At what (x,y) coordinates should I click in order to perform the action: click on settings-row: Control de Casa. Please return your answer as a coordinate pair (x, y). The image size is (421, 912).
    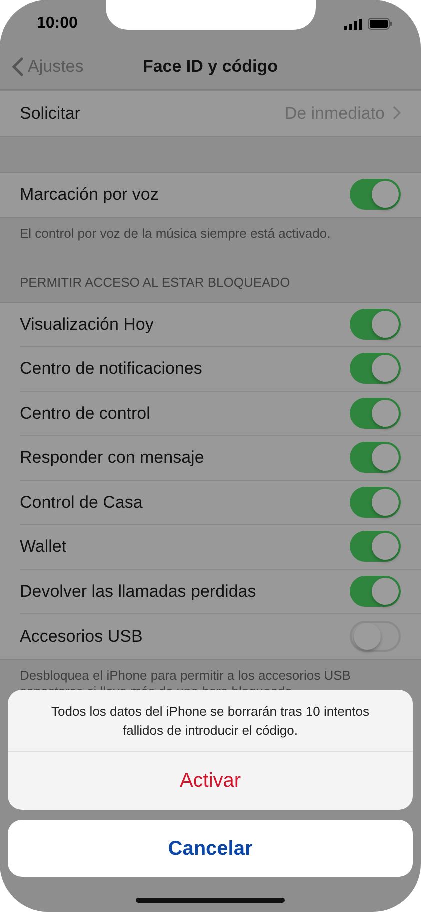
    Looking at the image, I should click on (210, 502).